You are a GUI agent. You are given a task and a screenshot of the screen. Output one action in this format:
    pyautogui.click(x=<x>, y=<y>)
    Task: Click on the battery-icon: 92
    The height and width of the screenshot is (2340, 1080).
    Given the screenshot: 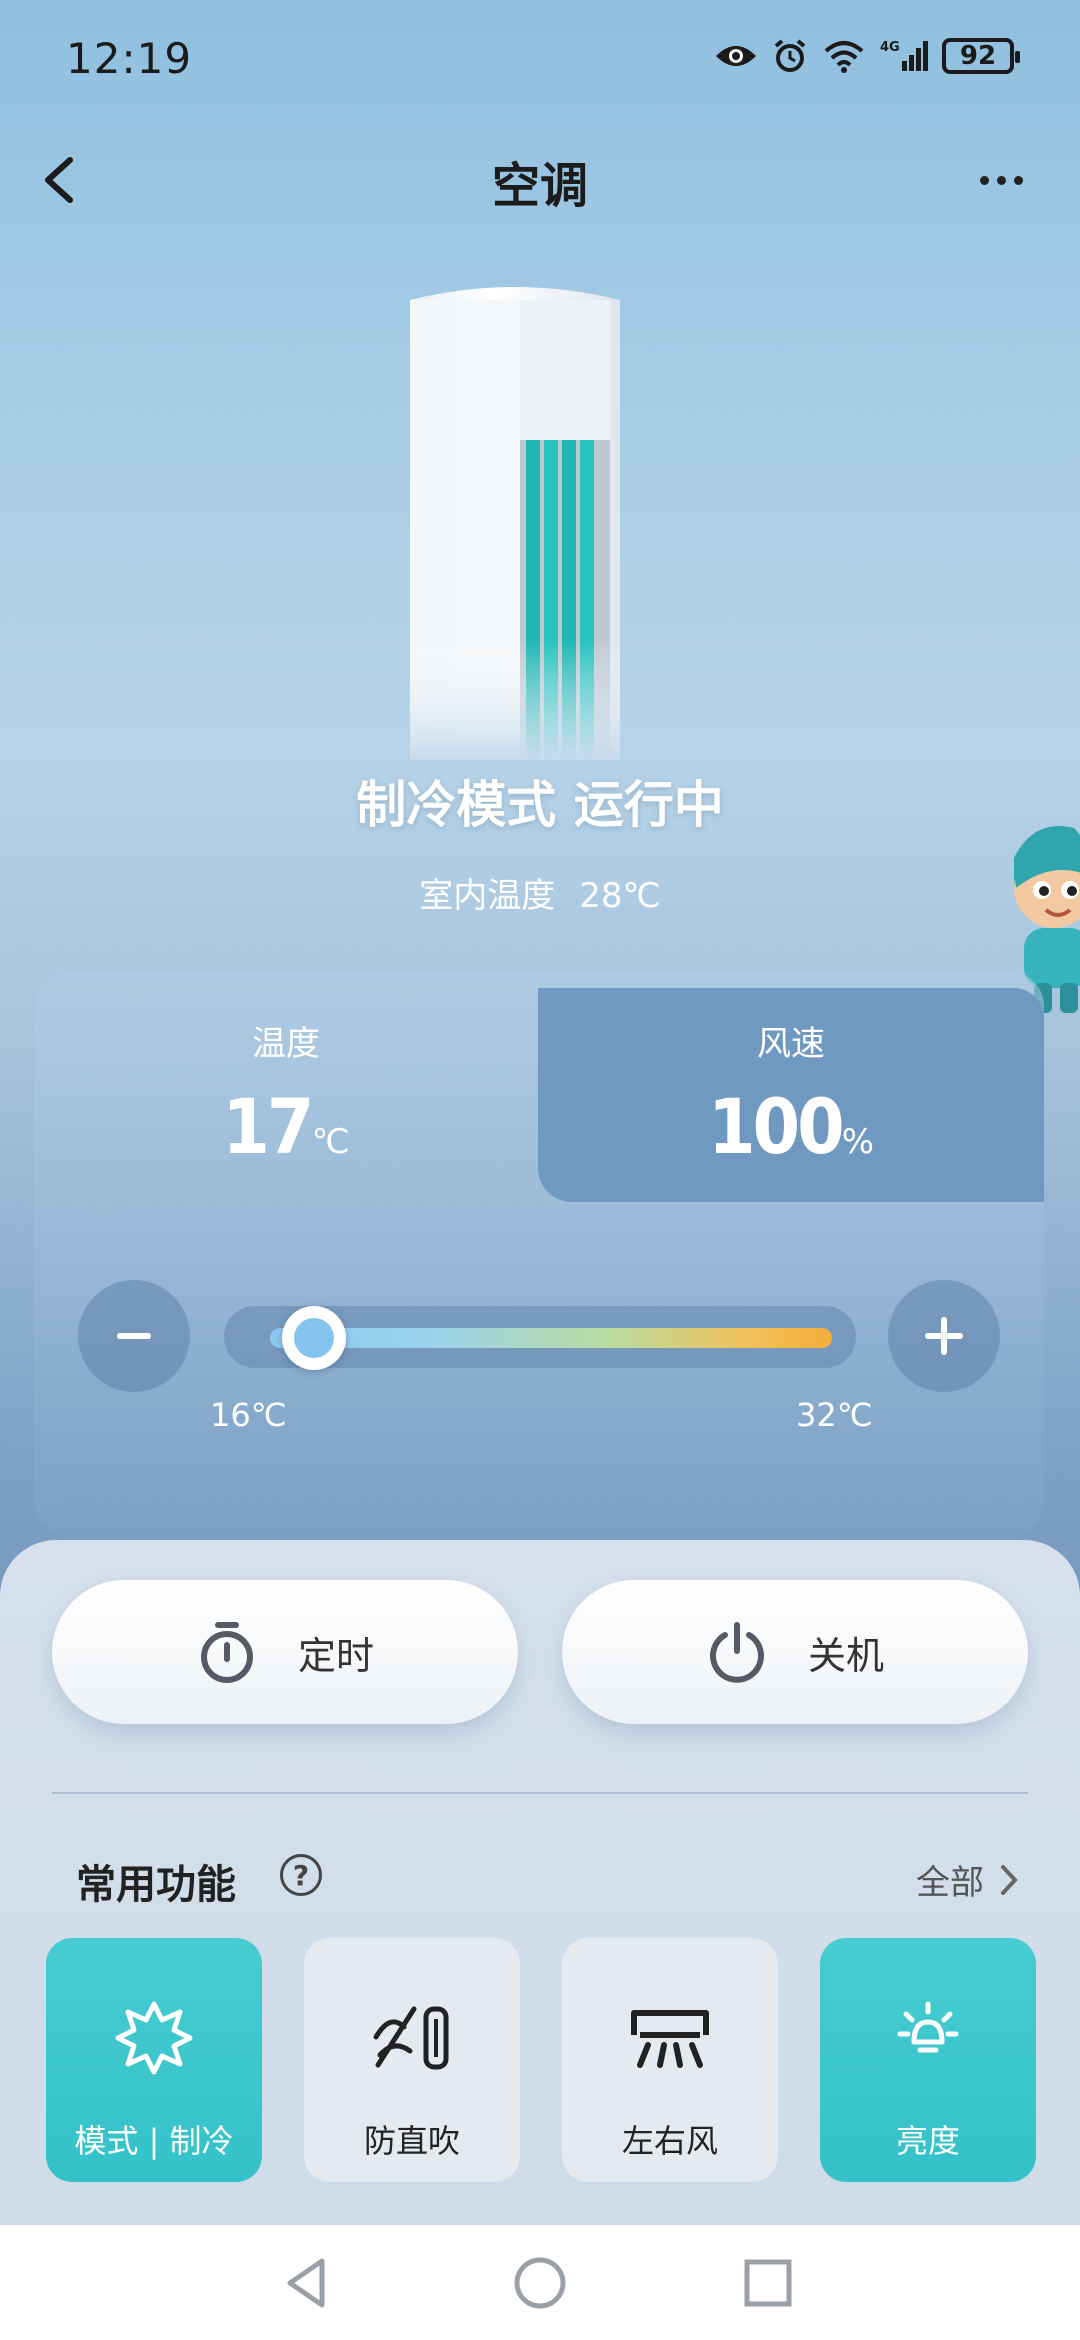 What is the action you would take?
    pyautogui.click(x=981, y=56)
    